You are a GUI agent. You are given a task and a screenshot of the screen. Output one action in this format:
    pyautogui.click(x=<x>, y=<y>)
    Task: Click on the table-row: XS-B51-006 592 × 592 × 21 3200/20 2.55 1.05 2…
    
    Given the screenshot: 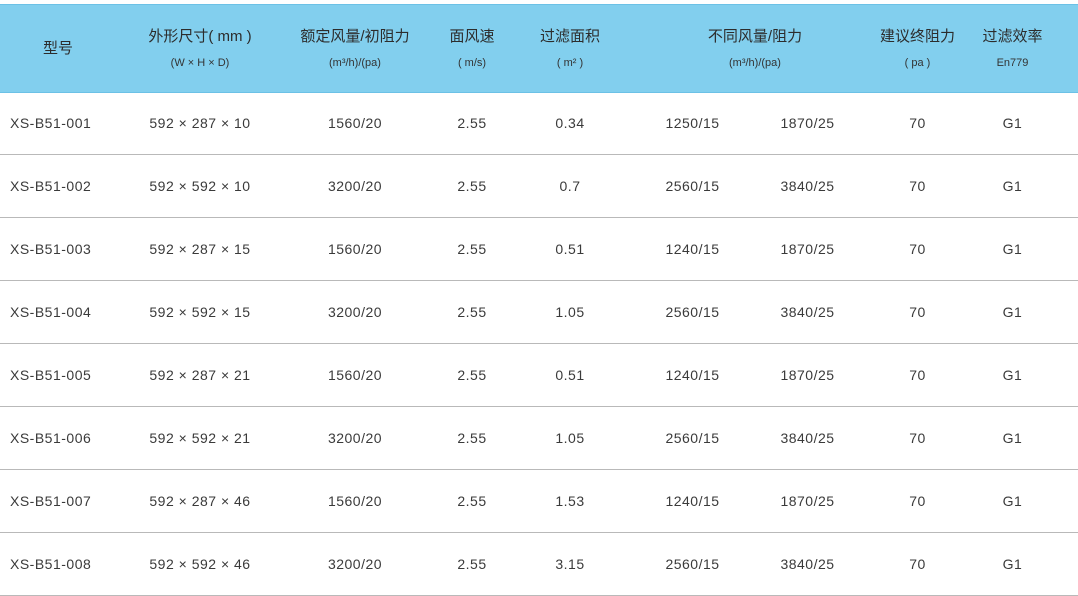 What is the action you would take?
    pyautogui.click(x=539, y=438)
    